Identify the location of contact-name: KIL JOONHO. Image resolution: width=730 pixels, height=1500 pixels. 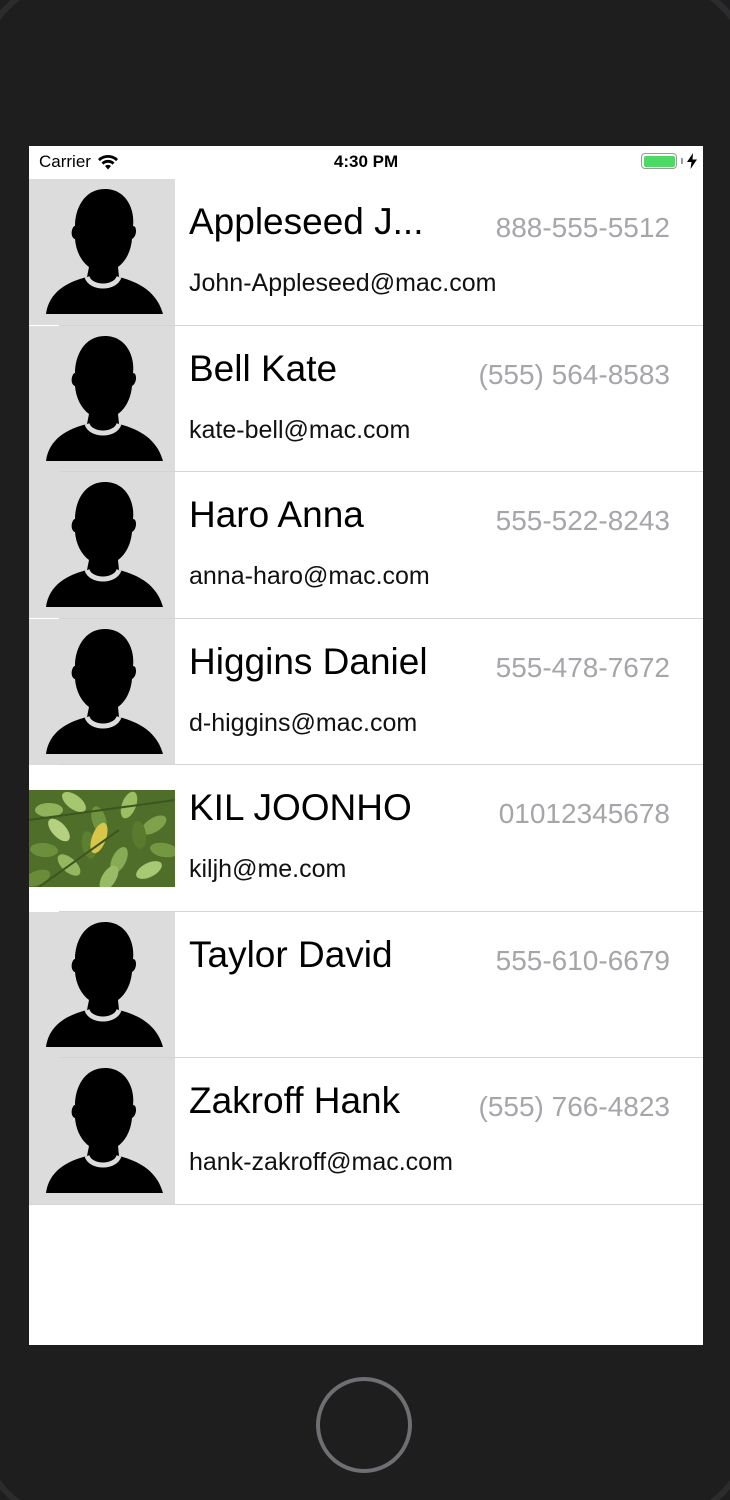
(300, 807).